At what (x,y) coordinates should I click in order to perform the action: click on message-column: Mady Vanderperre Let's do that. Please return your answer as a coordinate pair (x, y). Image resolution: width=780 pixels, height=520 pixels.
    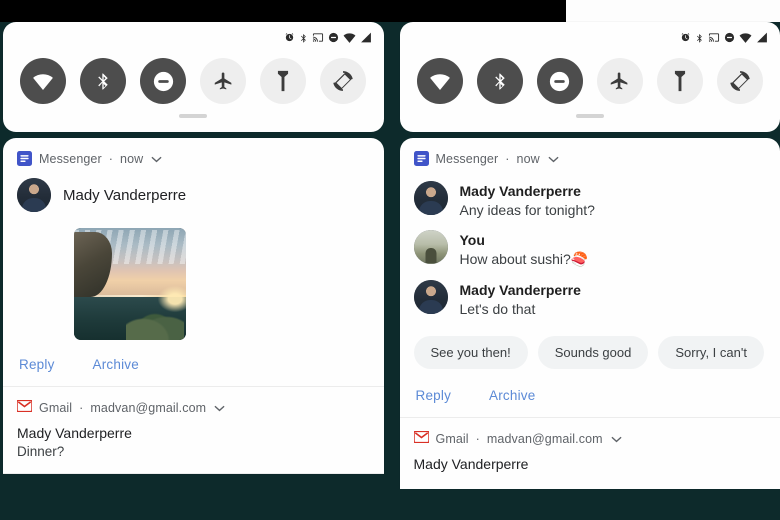
    Looking at the image, I should click on (520, 299).